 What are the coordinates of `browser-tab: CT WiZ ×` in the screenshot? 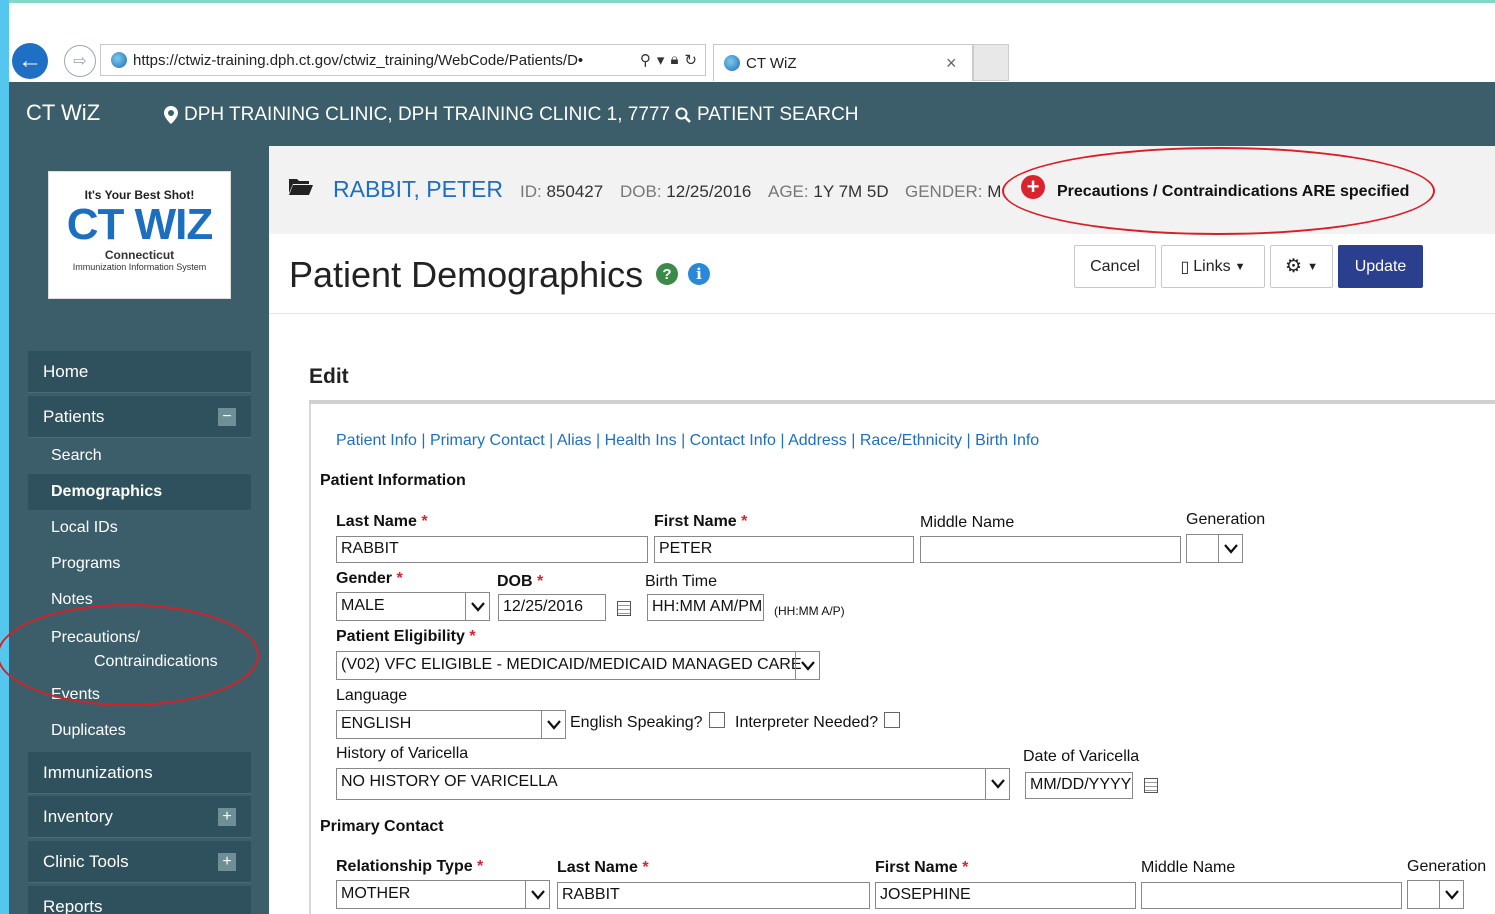 It's located at (843, 62).